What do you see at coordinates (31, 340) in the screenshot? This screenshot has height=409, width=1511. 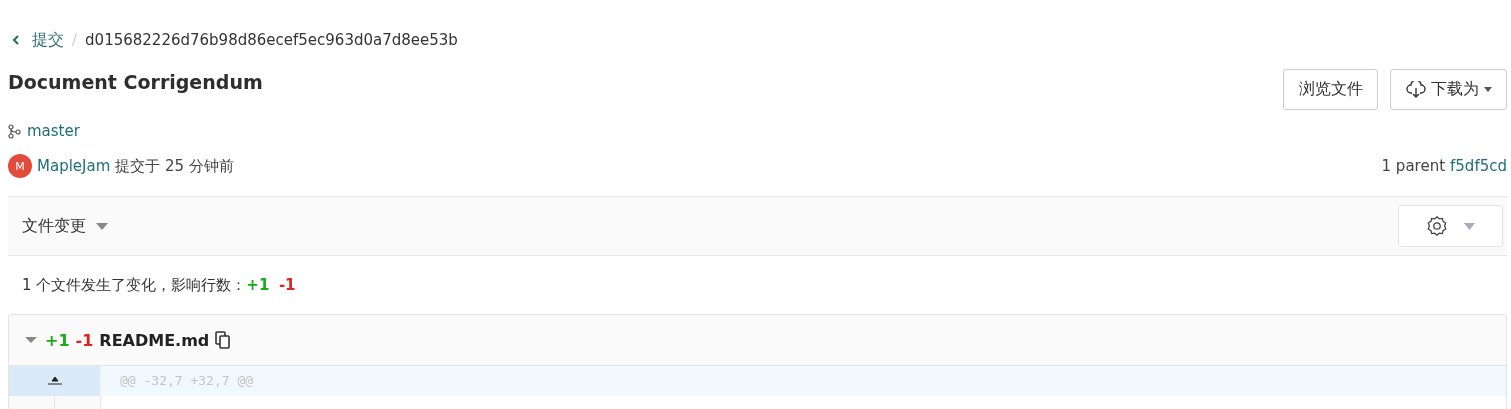 I see `collapse-caret-icon` at bounding box center [31, 340].